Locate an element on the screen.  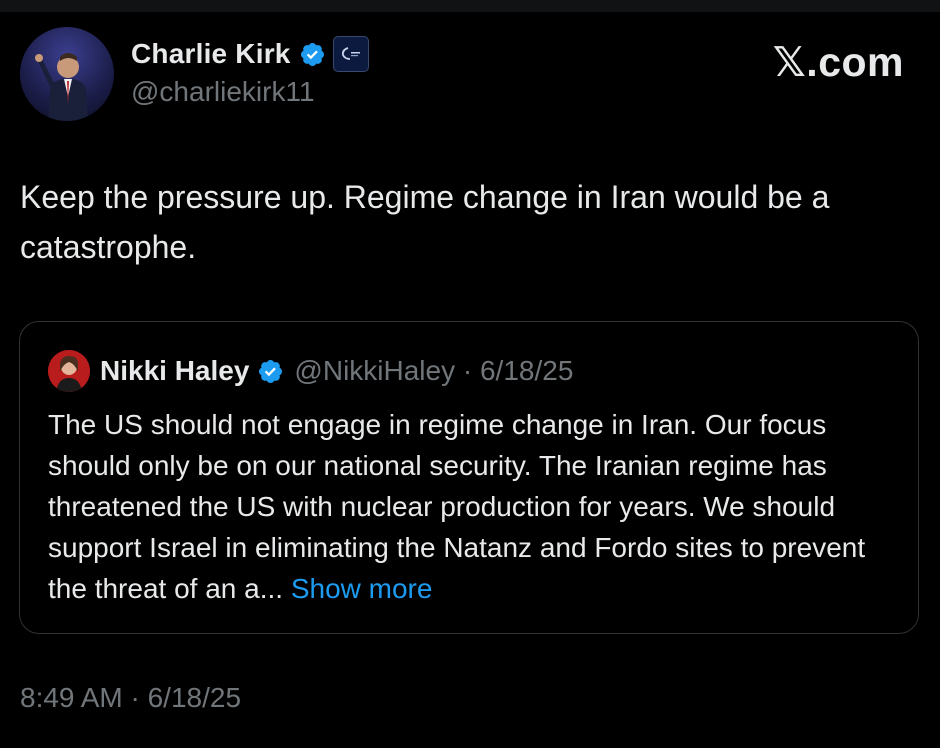
quoted-handle-and-date: @NikkiHaley · 6/18/25 is located at coordinates (433, 371).